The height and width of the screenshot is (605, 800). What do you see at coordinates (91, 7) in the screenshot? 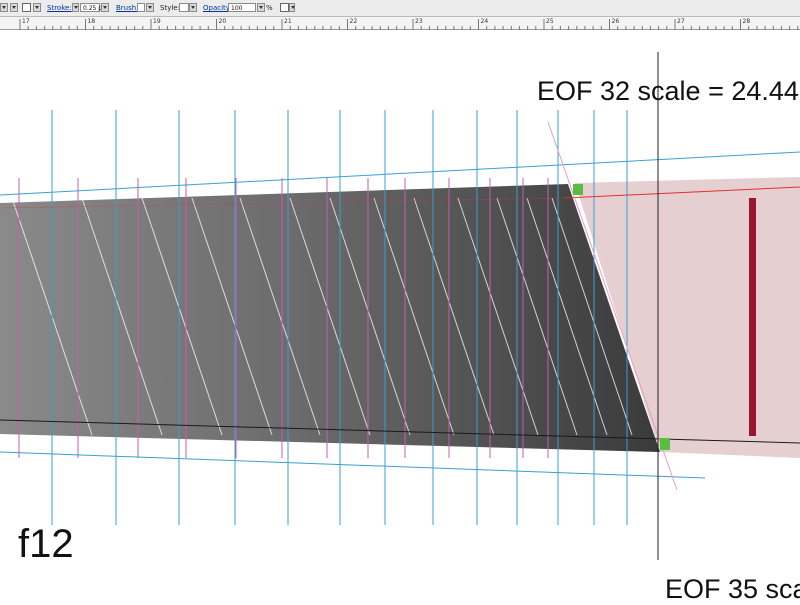
I see `stroke-width-field: 0.25 p` at bounding box center [91, 7].